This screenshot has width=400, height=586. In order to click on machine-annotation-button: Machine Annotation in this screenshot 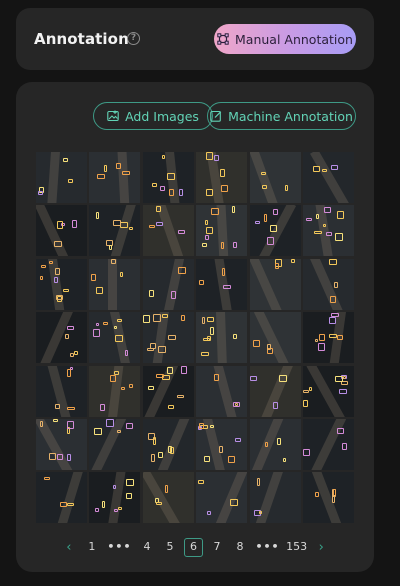, I will do `click(281, 116)`.